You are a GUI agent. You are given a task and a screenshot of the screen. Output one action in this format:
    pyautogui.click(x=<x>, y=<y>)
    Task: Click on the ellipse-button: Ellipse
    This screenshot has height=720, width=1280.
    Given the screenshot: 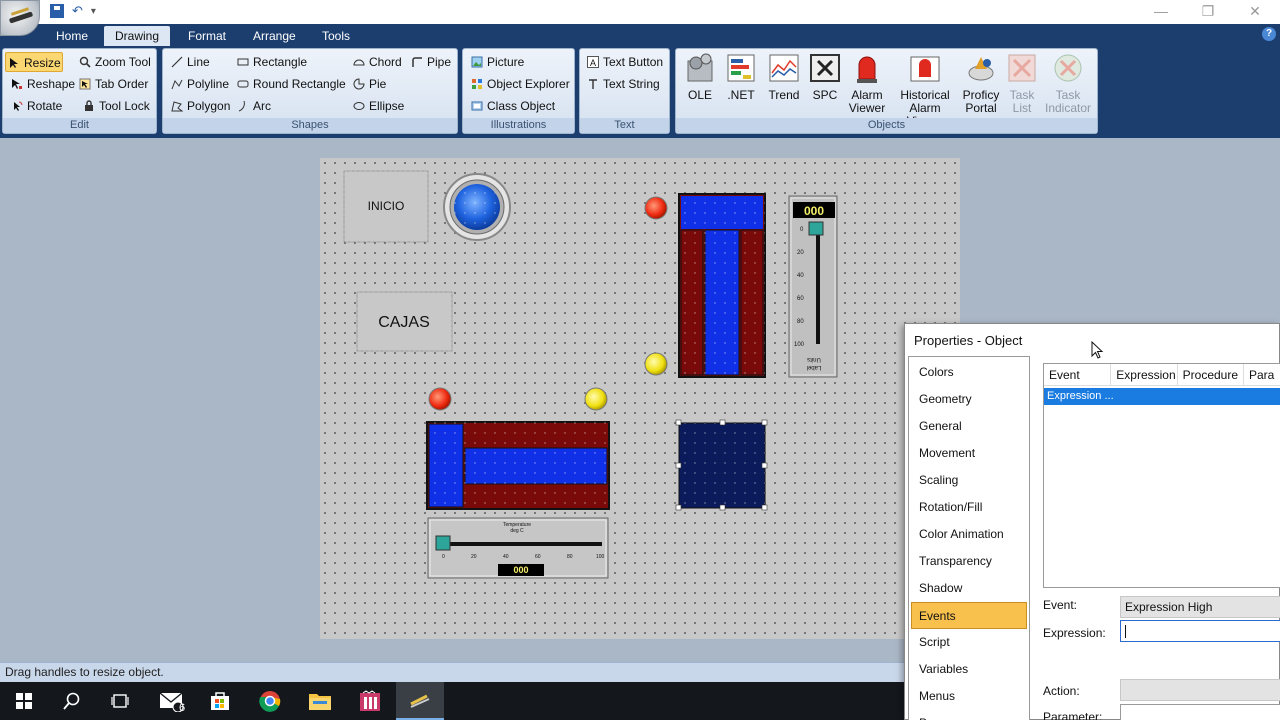 What is the action you would take?
    pyautogui.click(x=377, y=106)
    